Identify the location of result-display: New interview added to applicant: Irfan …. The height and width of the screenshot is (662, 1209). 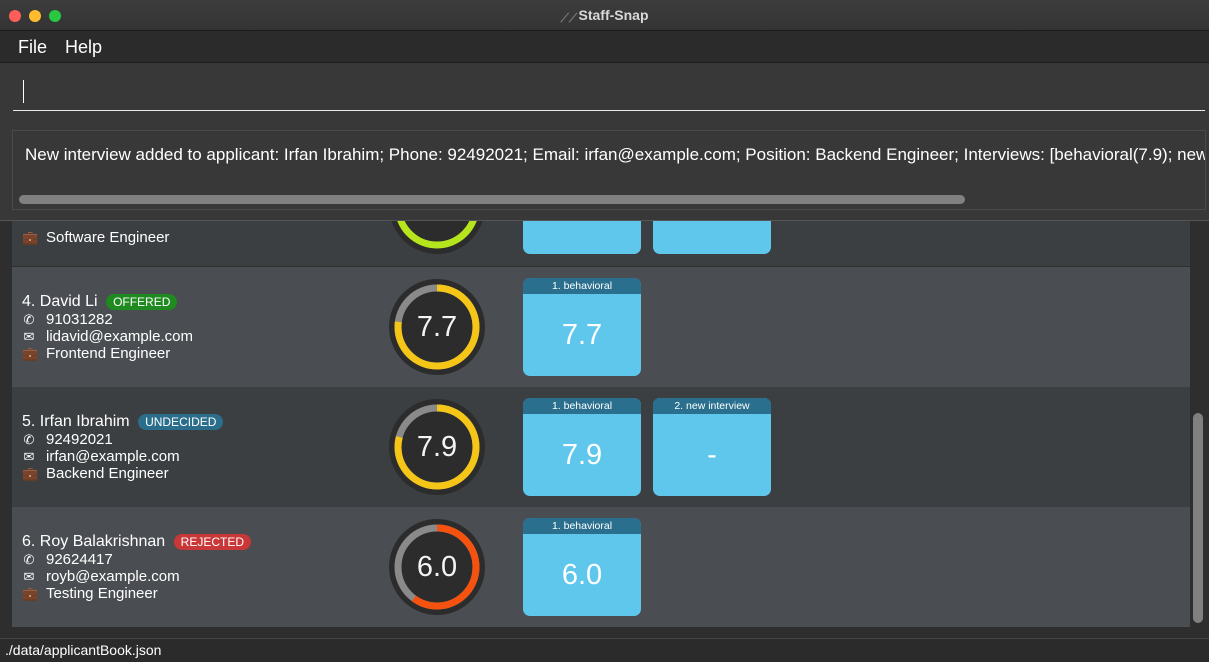
(609, 170).